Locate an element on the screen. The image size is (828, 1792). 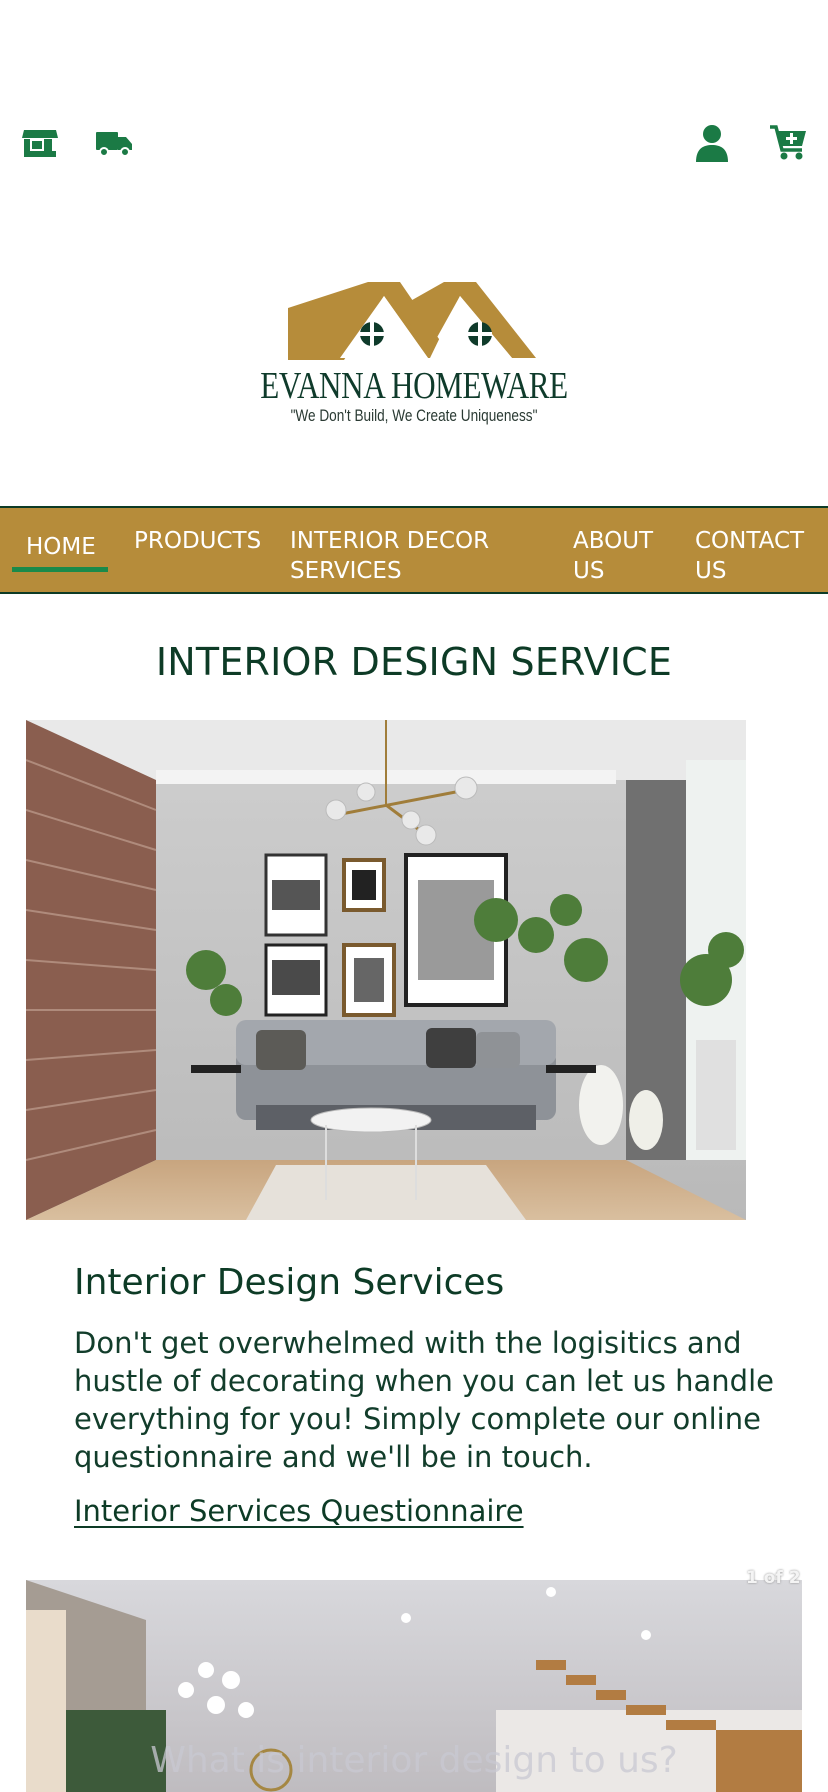
cart-plus-icon is located at coordinates (788, 142).